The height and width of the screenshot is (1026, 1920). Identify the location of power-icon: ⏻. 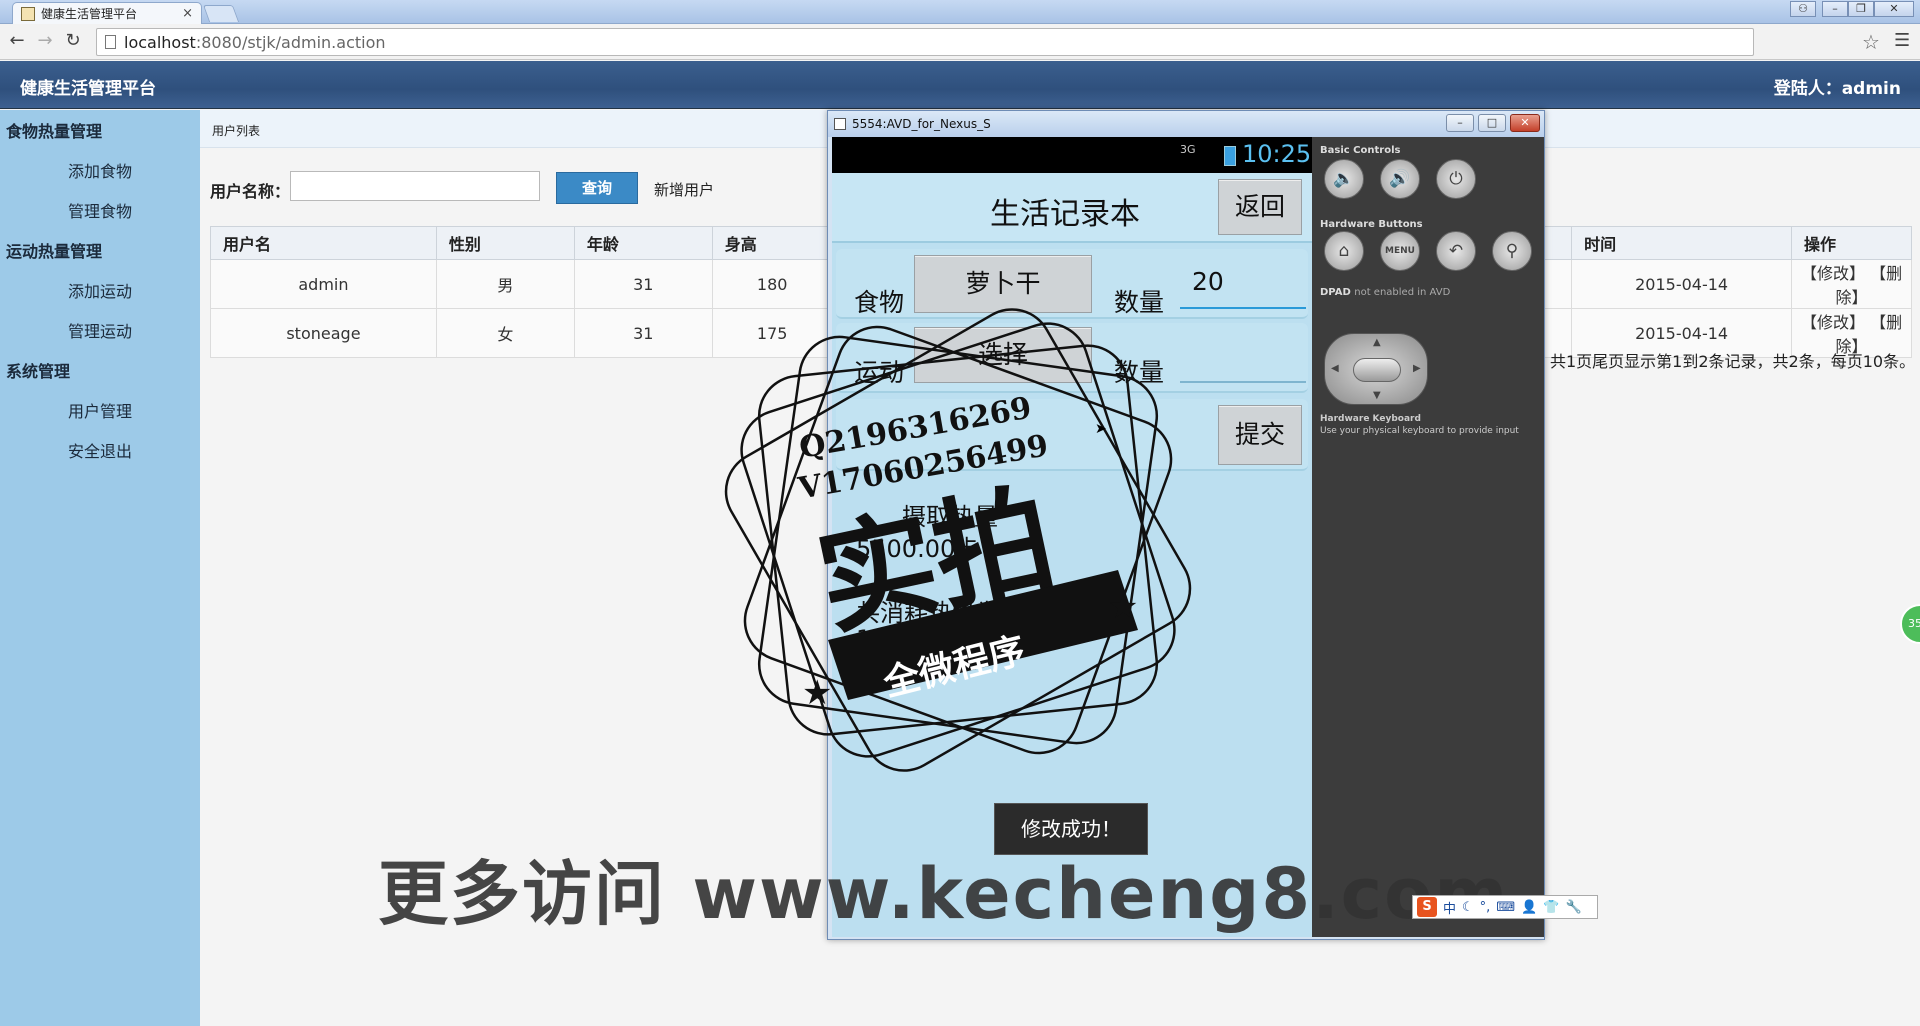
(1456, 179).